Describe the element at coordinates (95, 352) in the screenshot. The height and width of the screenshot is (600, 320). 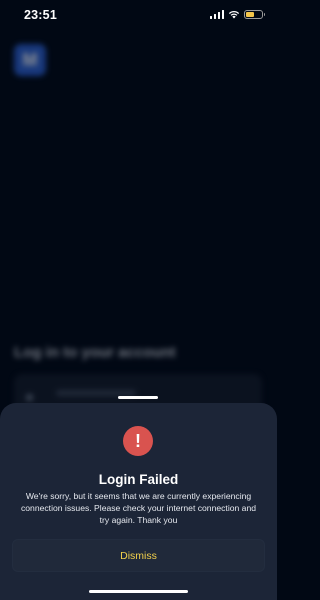
I see `login-heading: Log in to your account` at that location.